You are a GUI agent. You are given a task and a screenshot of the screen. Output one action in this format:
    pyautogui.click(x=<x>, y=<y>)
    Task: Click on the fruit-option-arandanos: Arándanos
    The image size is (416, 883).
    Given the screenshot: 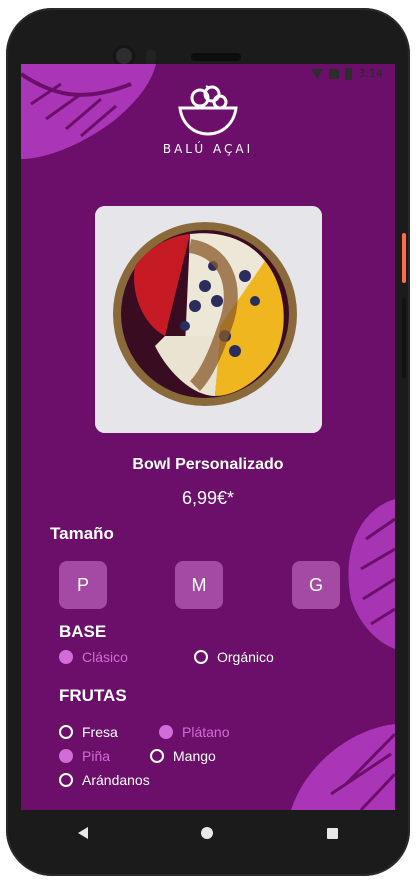 What is the action you would take?
    pyautogui.click(x=104, y=780)
    